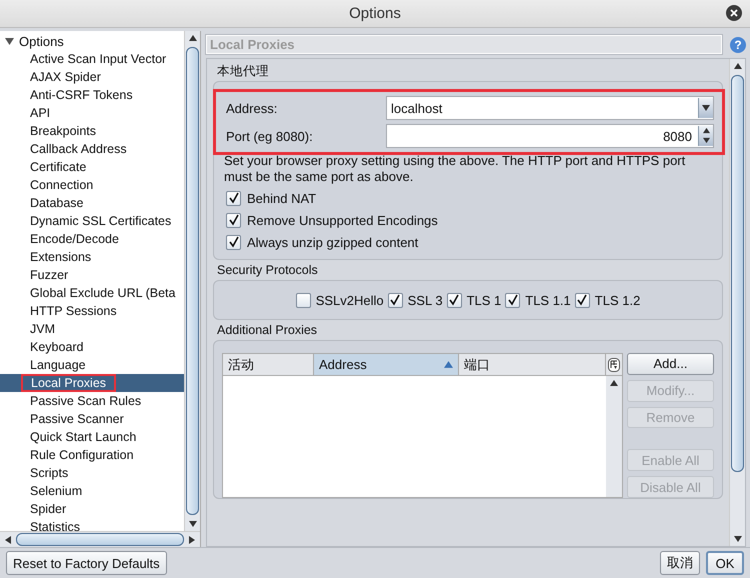 This screenshot has height=578, width=750. I want to click on checkbox: Always unzip gzipped content, so click(468, 242).